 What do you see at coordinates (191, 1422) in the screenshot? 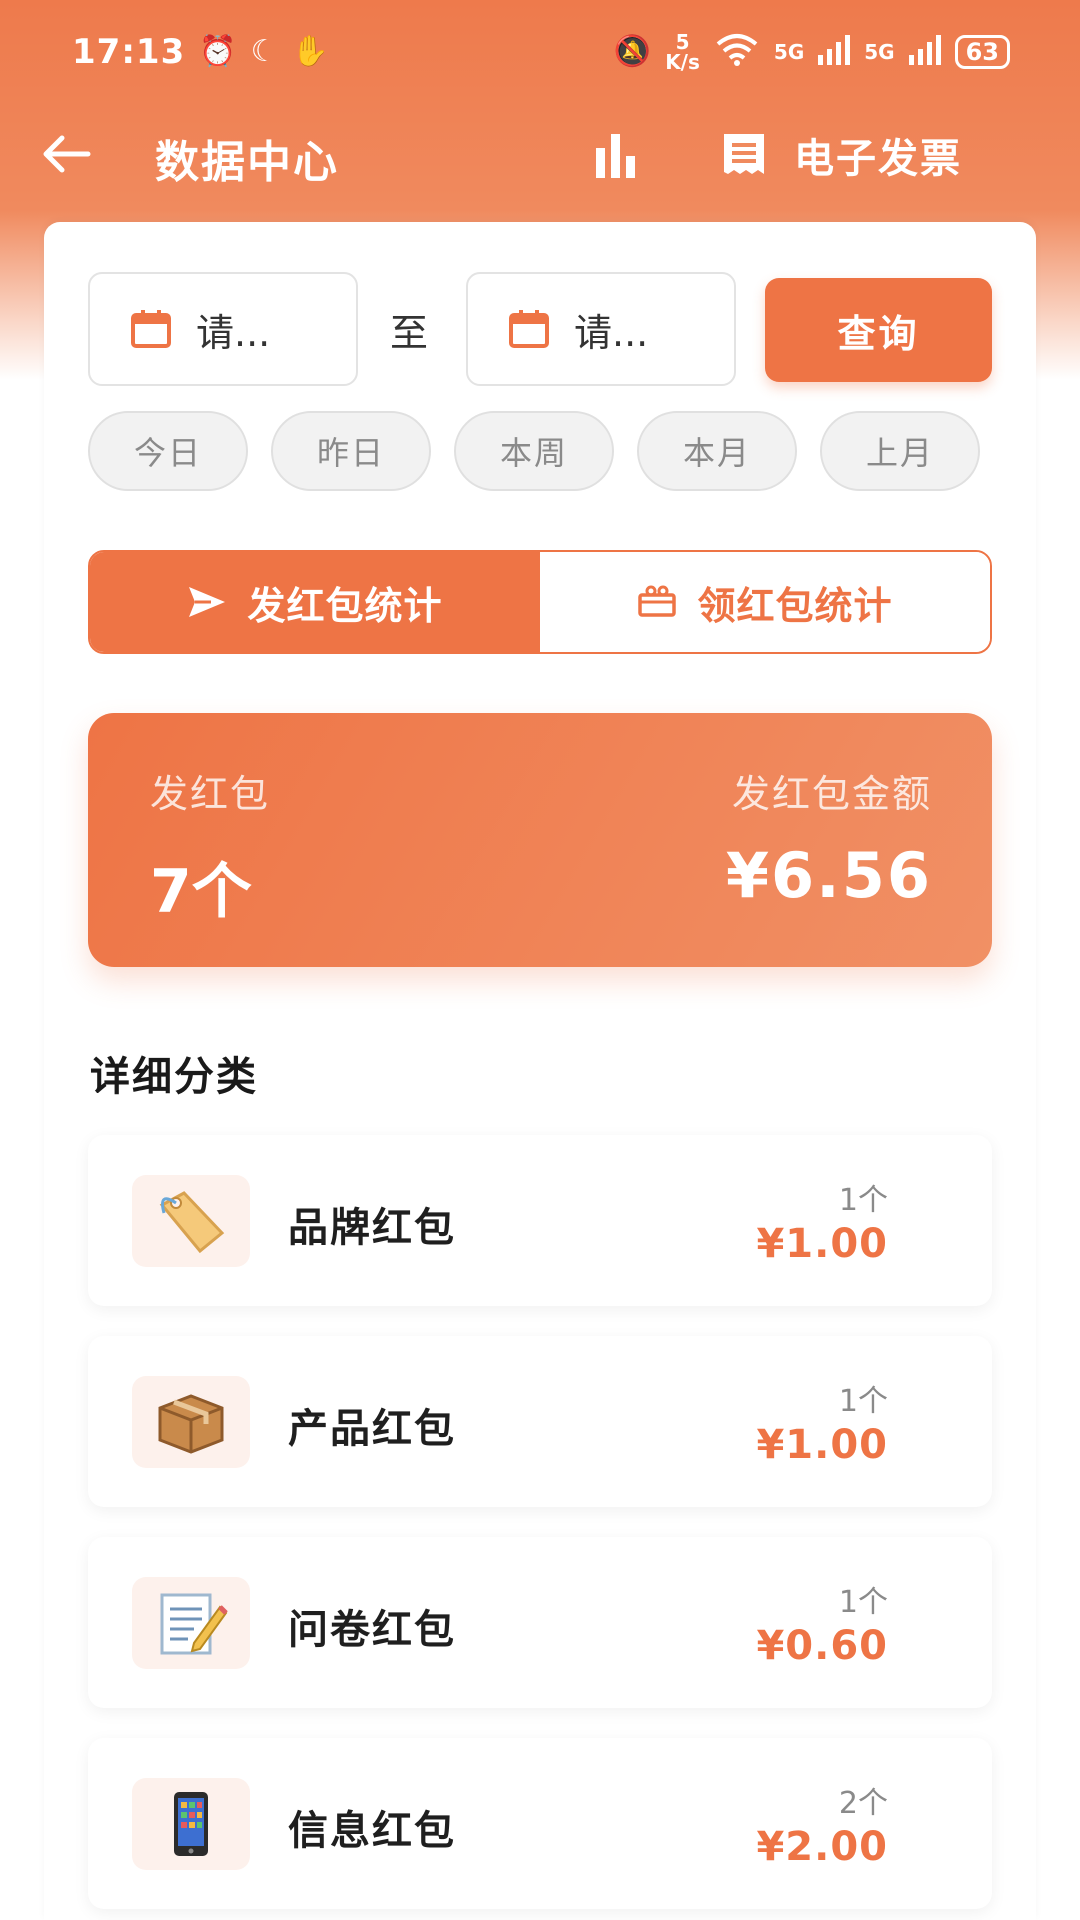
I see `package-icon` at bounding box center [191, 1422].